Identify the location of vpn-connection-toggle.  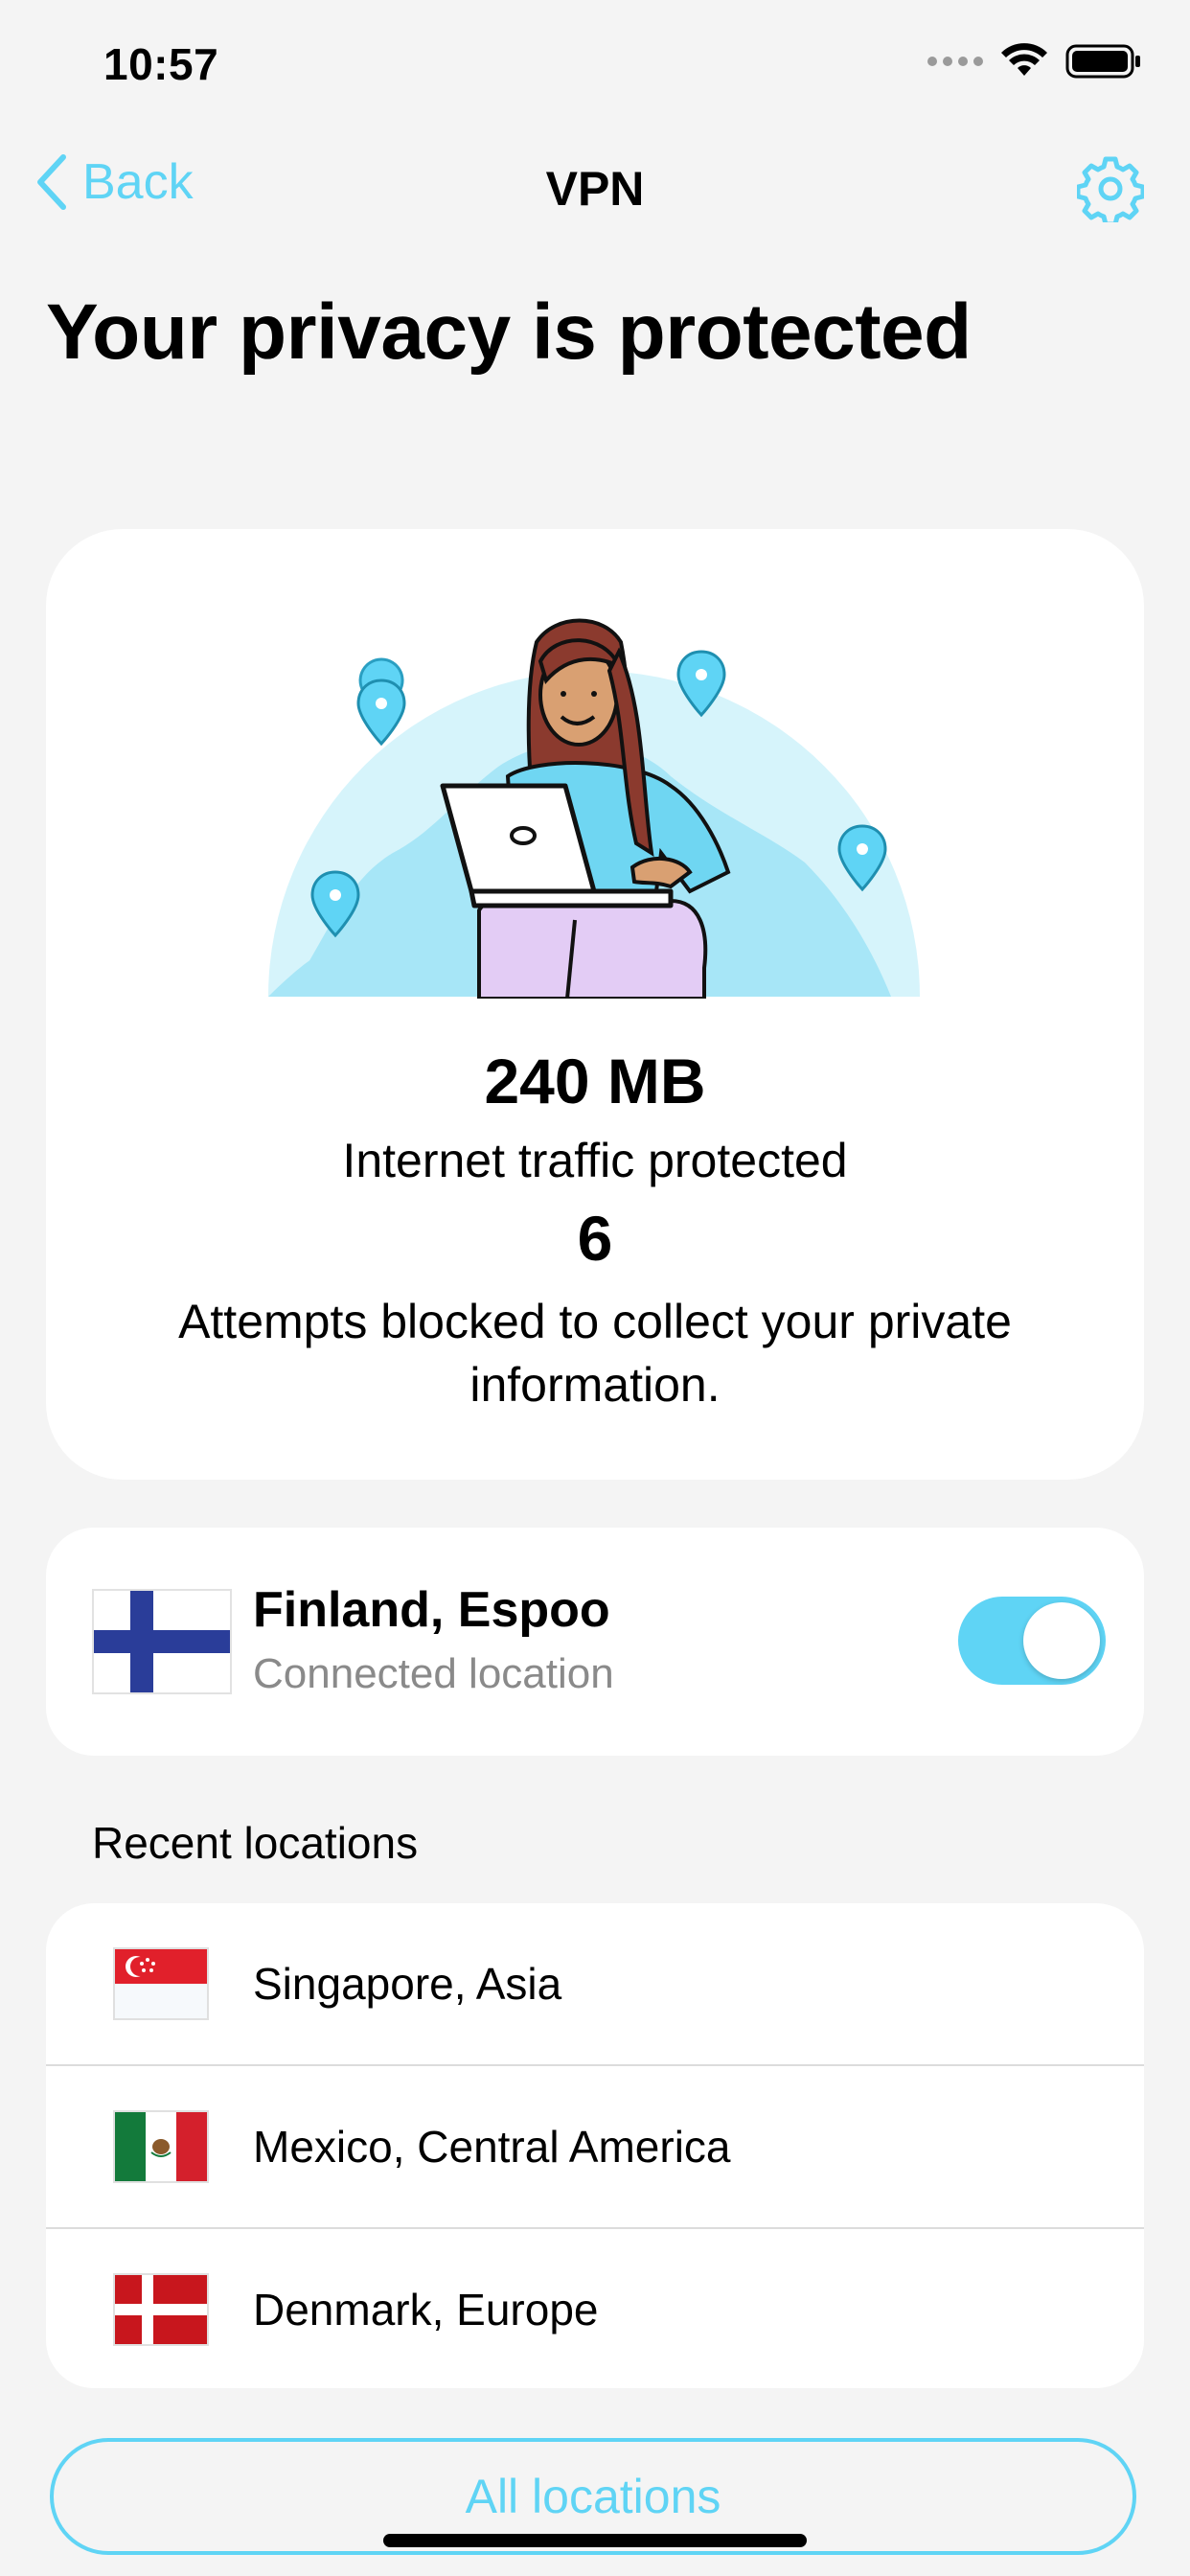
(1032, 1641).